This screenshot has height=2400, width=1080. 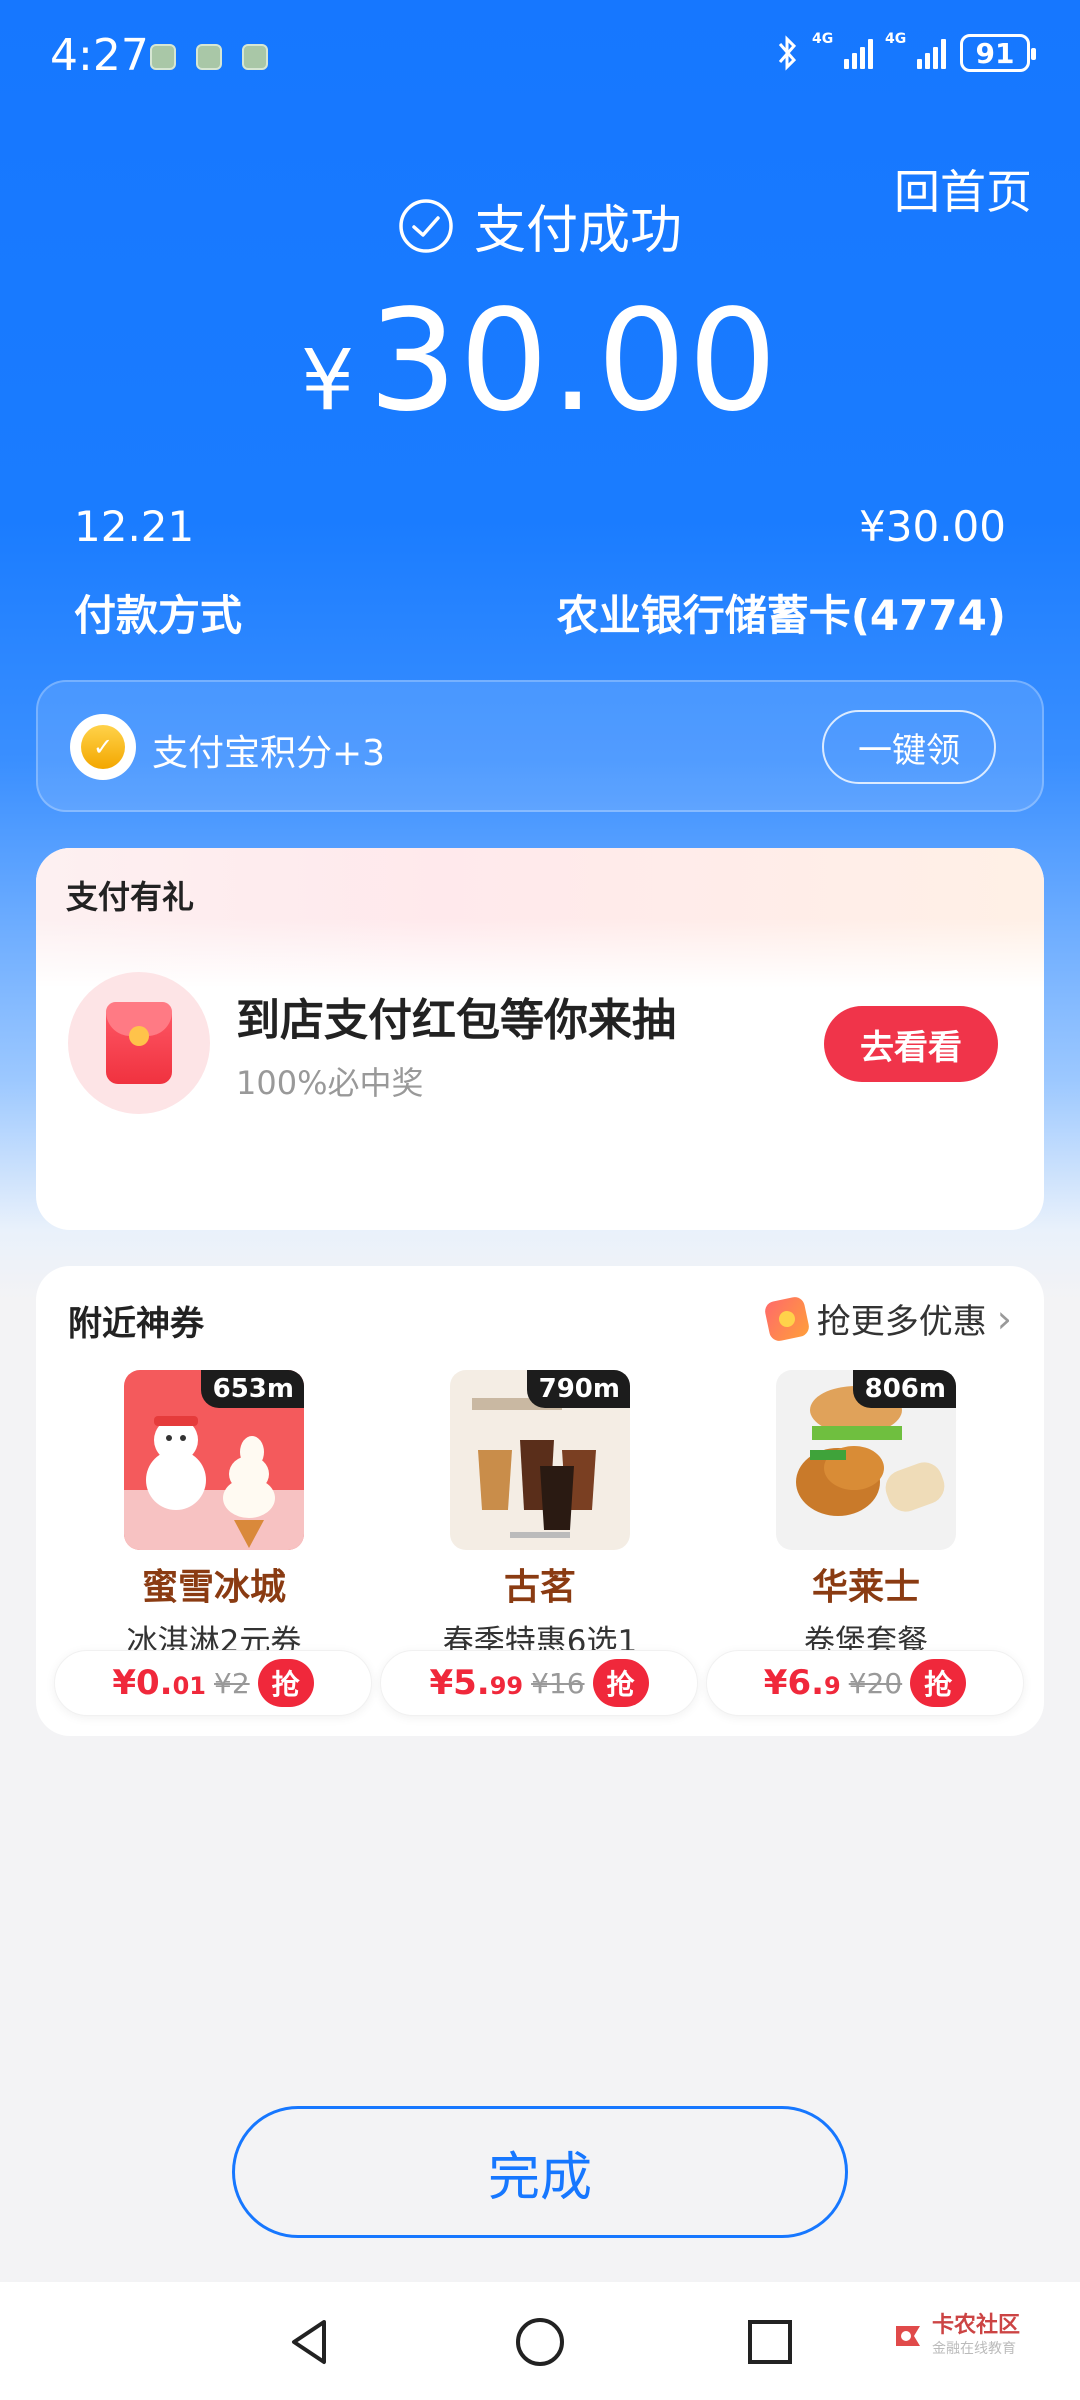 I want to click on payment-gift-card: 支付有礼 到店支付红包等你来抽 100%必中奖 去看看, so click(x=540, y=1039).